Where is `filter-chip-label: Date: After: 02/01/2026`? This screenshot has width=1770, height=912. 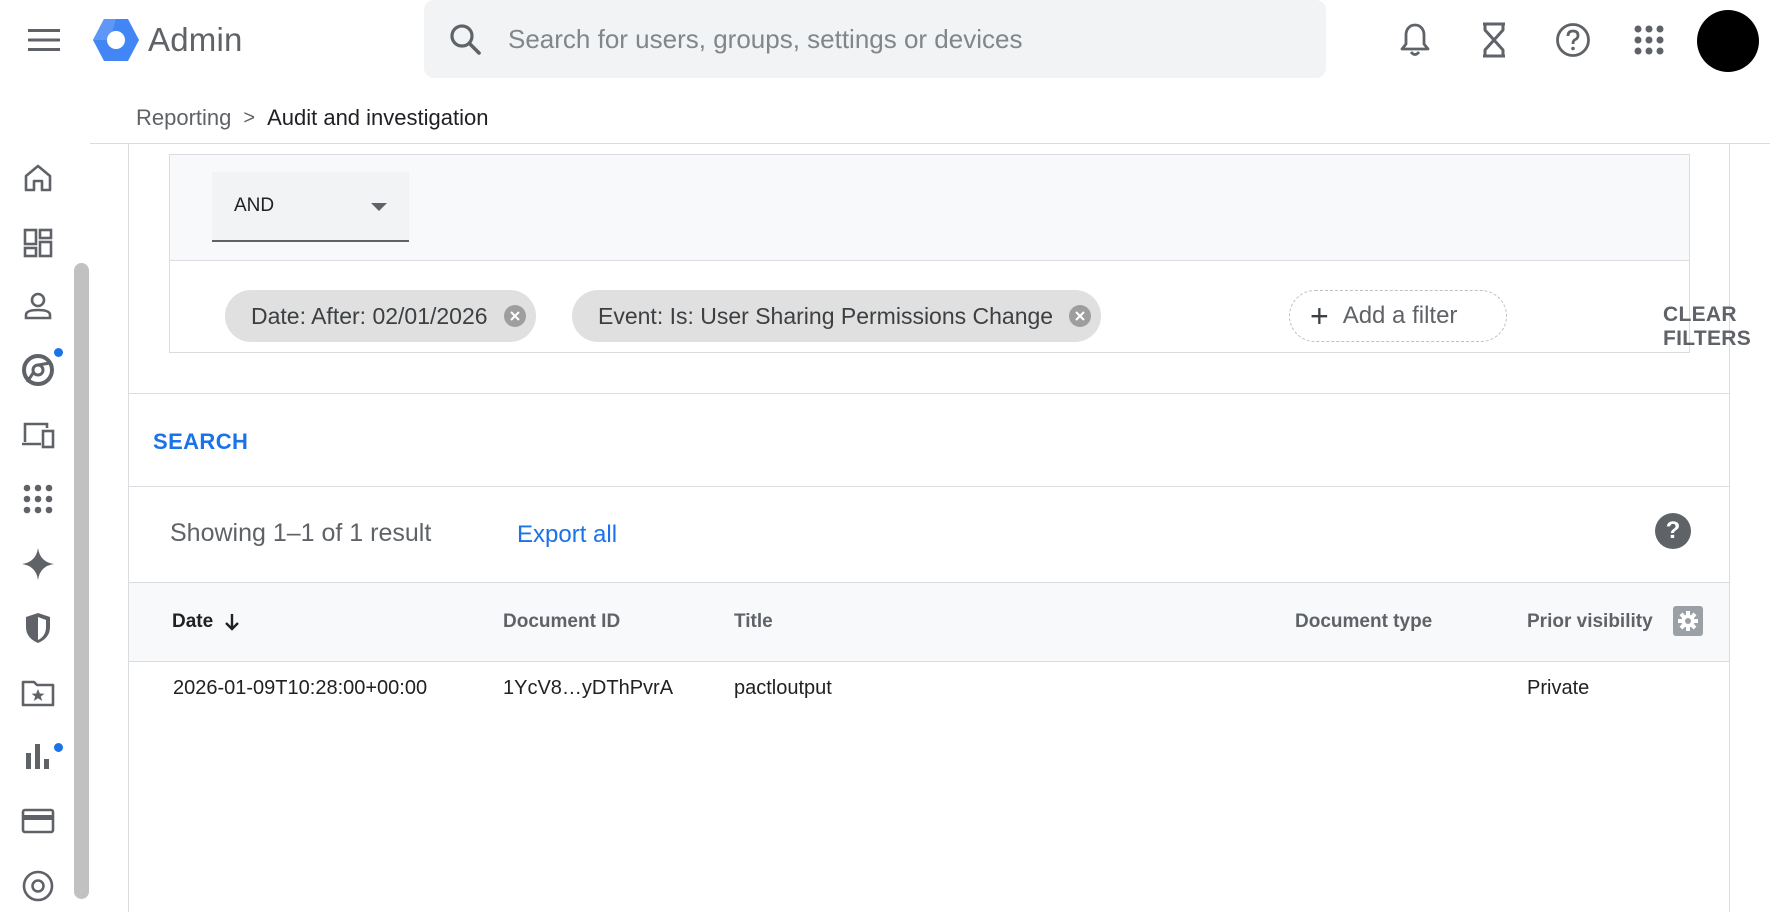
filter-chip-label: Date: After: 02/01/2026 is located at coordinates (369, 315).